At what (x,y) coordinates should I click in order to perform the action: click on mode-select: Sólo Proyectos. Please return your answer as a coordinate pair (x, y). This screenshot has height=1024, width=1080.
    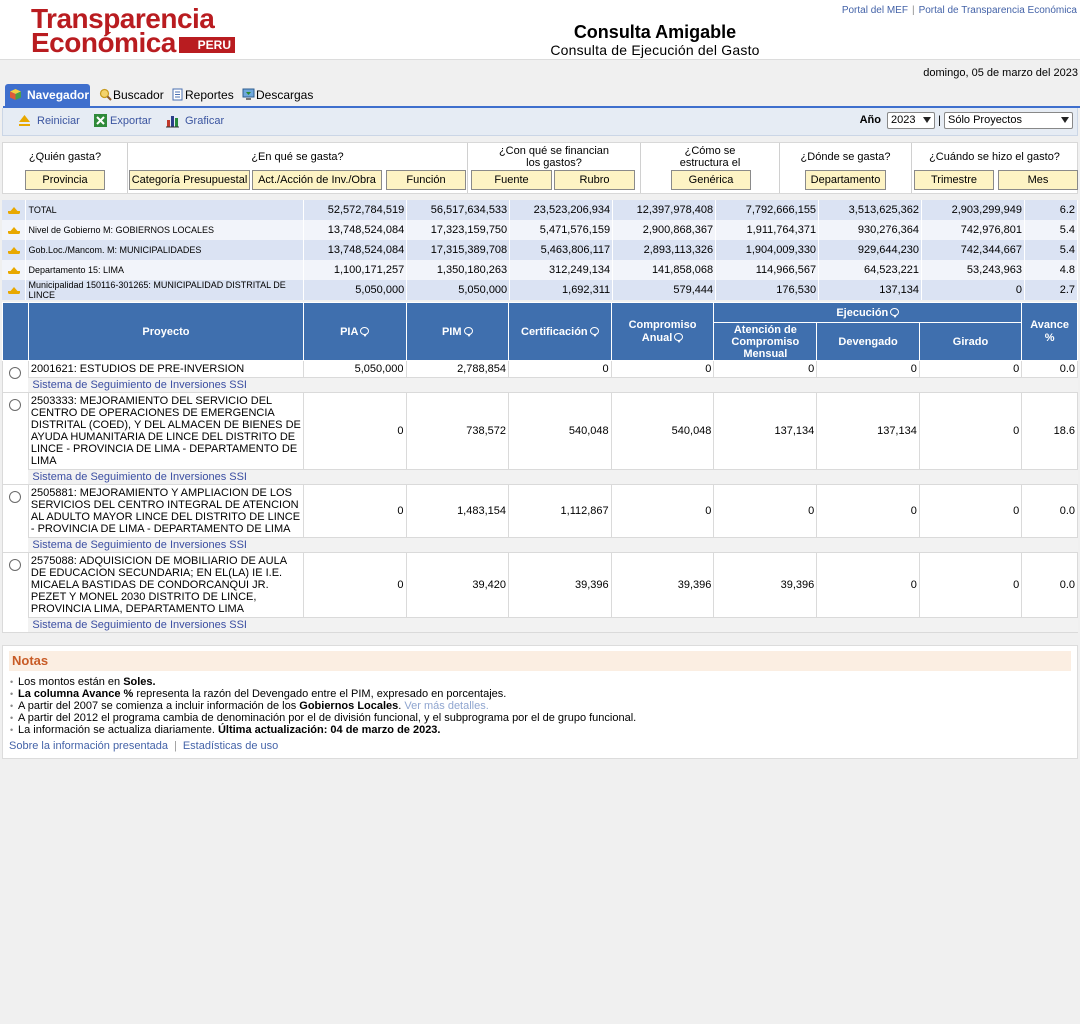
    Looking at the image, I should click on (1008, 120).